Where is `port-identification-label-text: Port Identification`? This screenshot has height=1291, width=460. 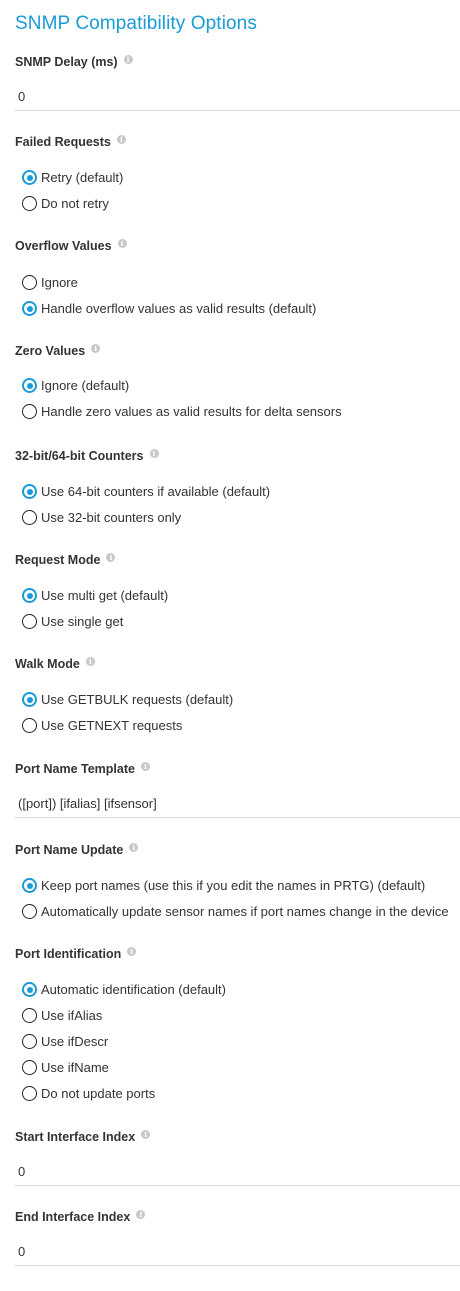
port-identification-label-text: Port Identification is located at coordinates (68, 954).